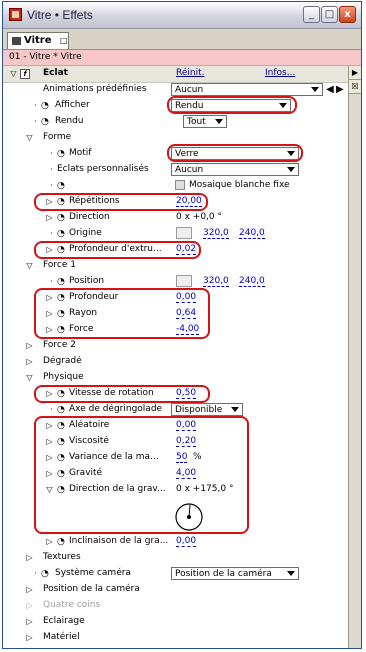 This screenshot has width=366, height=652. I want to click on origine-y-value: 240,0, so click(252, 233).